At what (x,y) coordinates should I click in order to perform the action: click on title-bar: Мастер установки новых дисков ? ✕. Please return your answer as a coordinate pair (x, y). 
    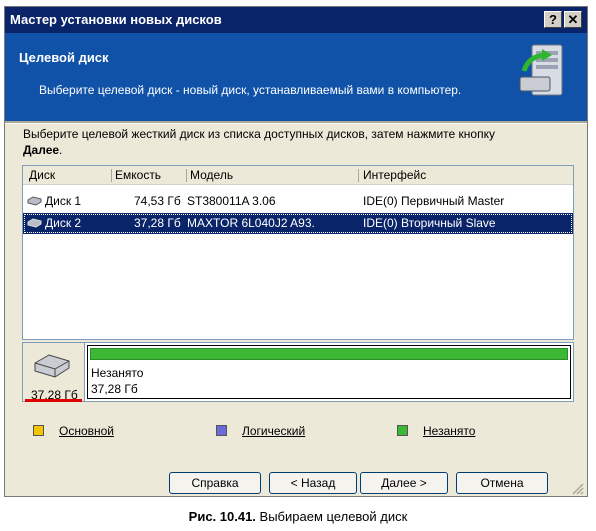
    Looking at the image, I should click on (296, 20).